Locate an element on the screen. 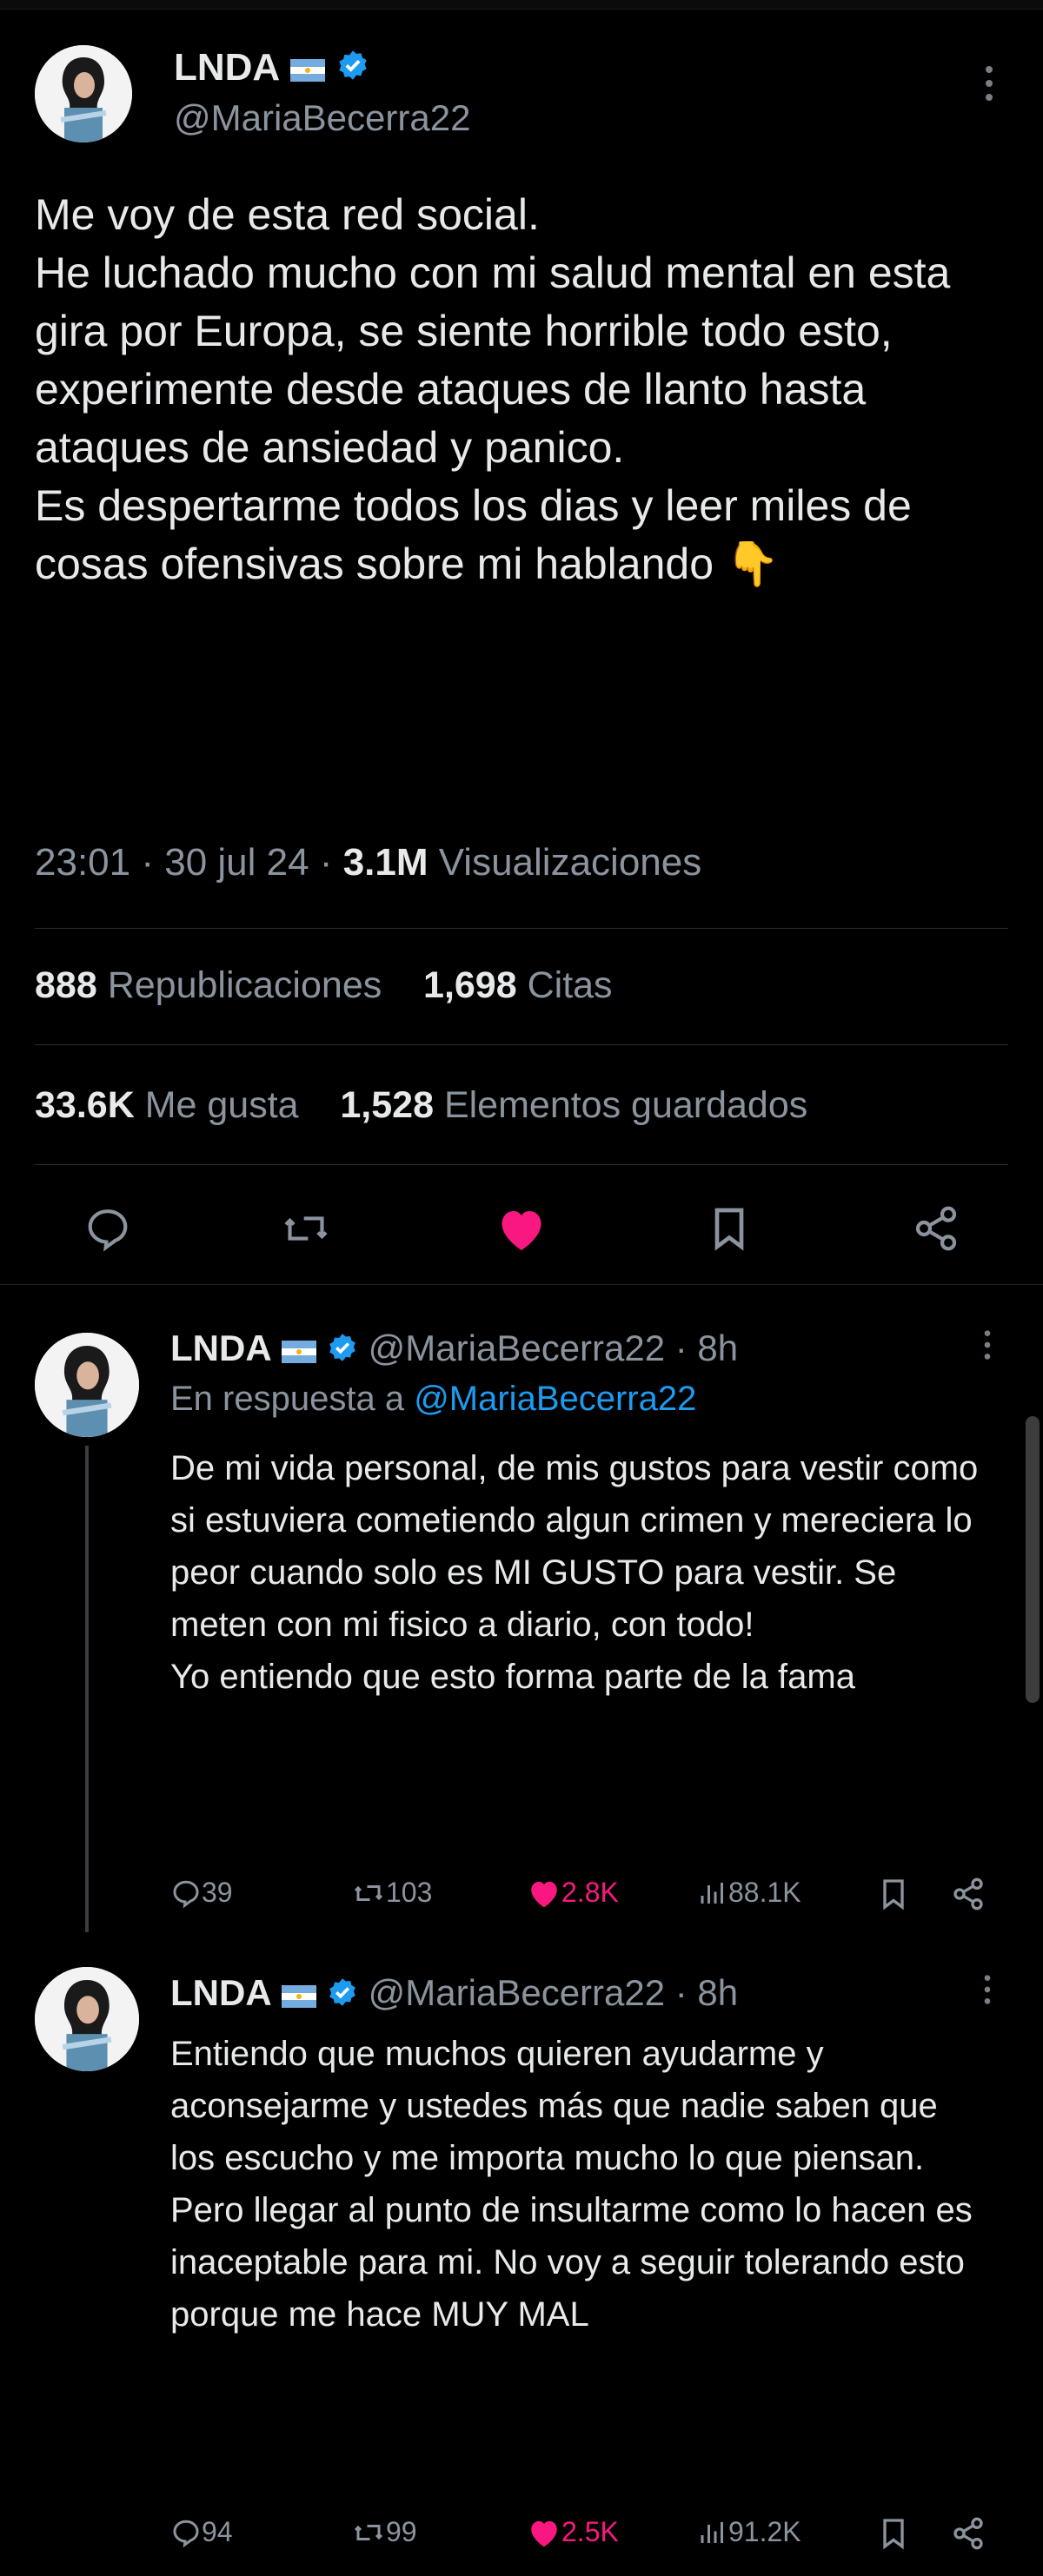 The width and height of the screenshot is (1043, 2576). author-header: LNDA is located at coordinates (271, 68).